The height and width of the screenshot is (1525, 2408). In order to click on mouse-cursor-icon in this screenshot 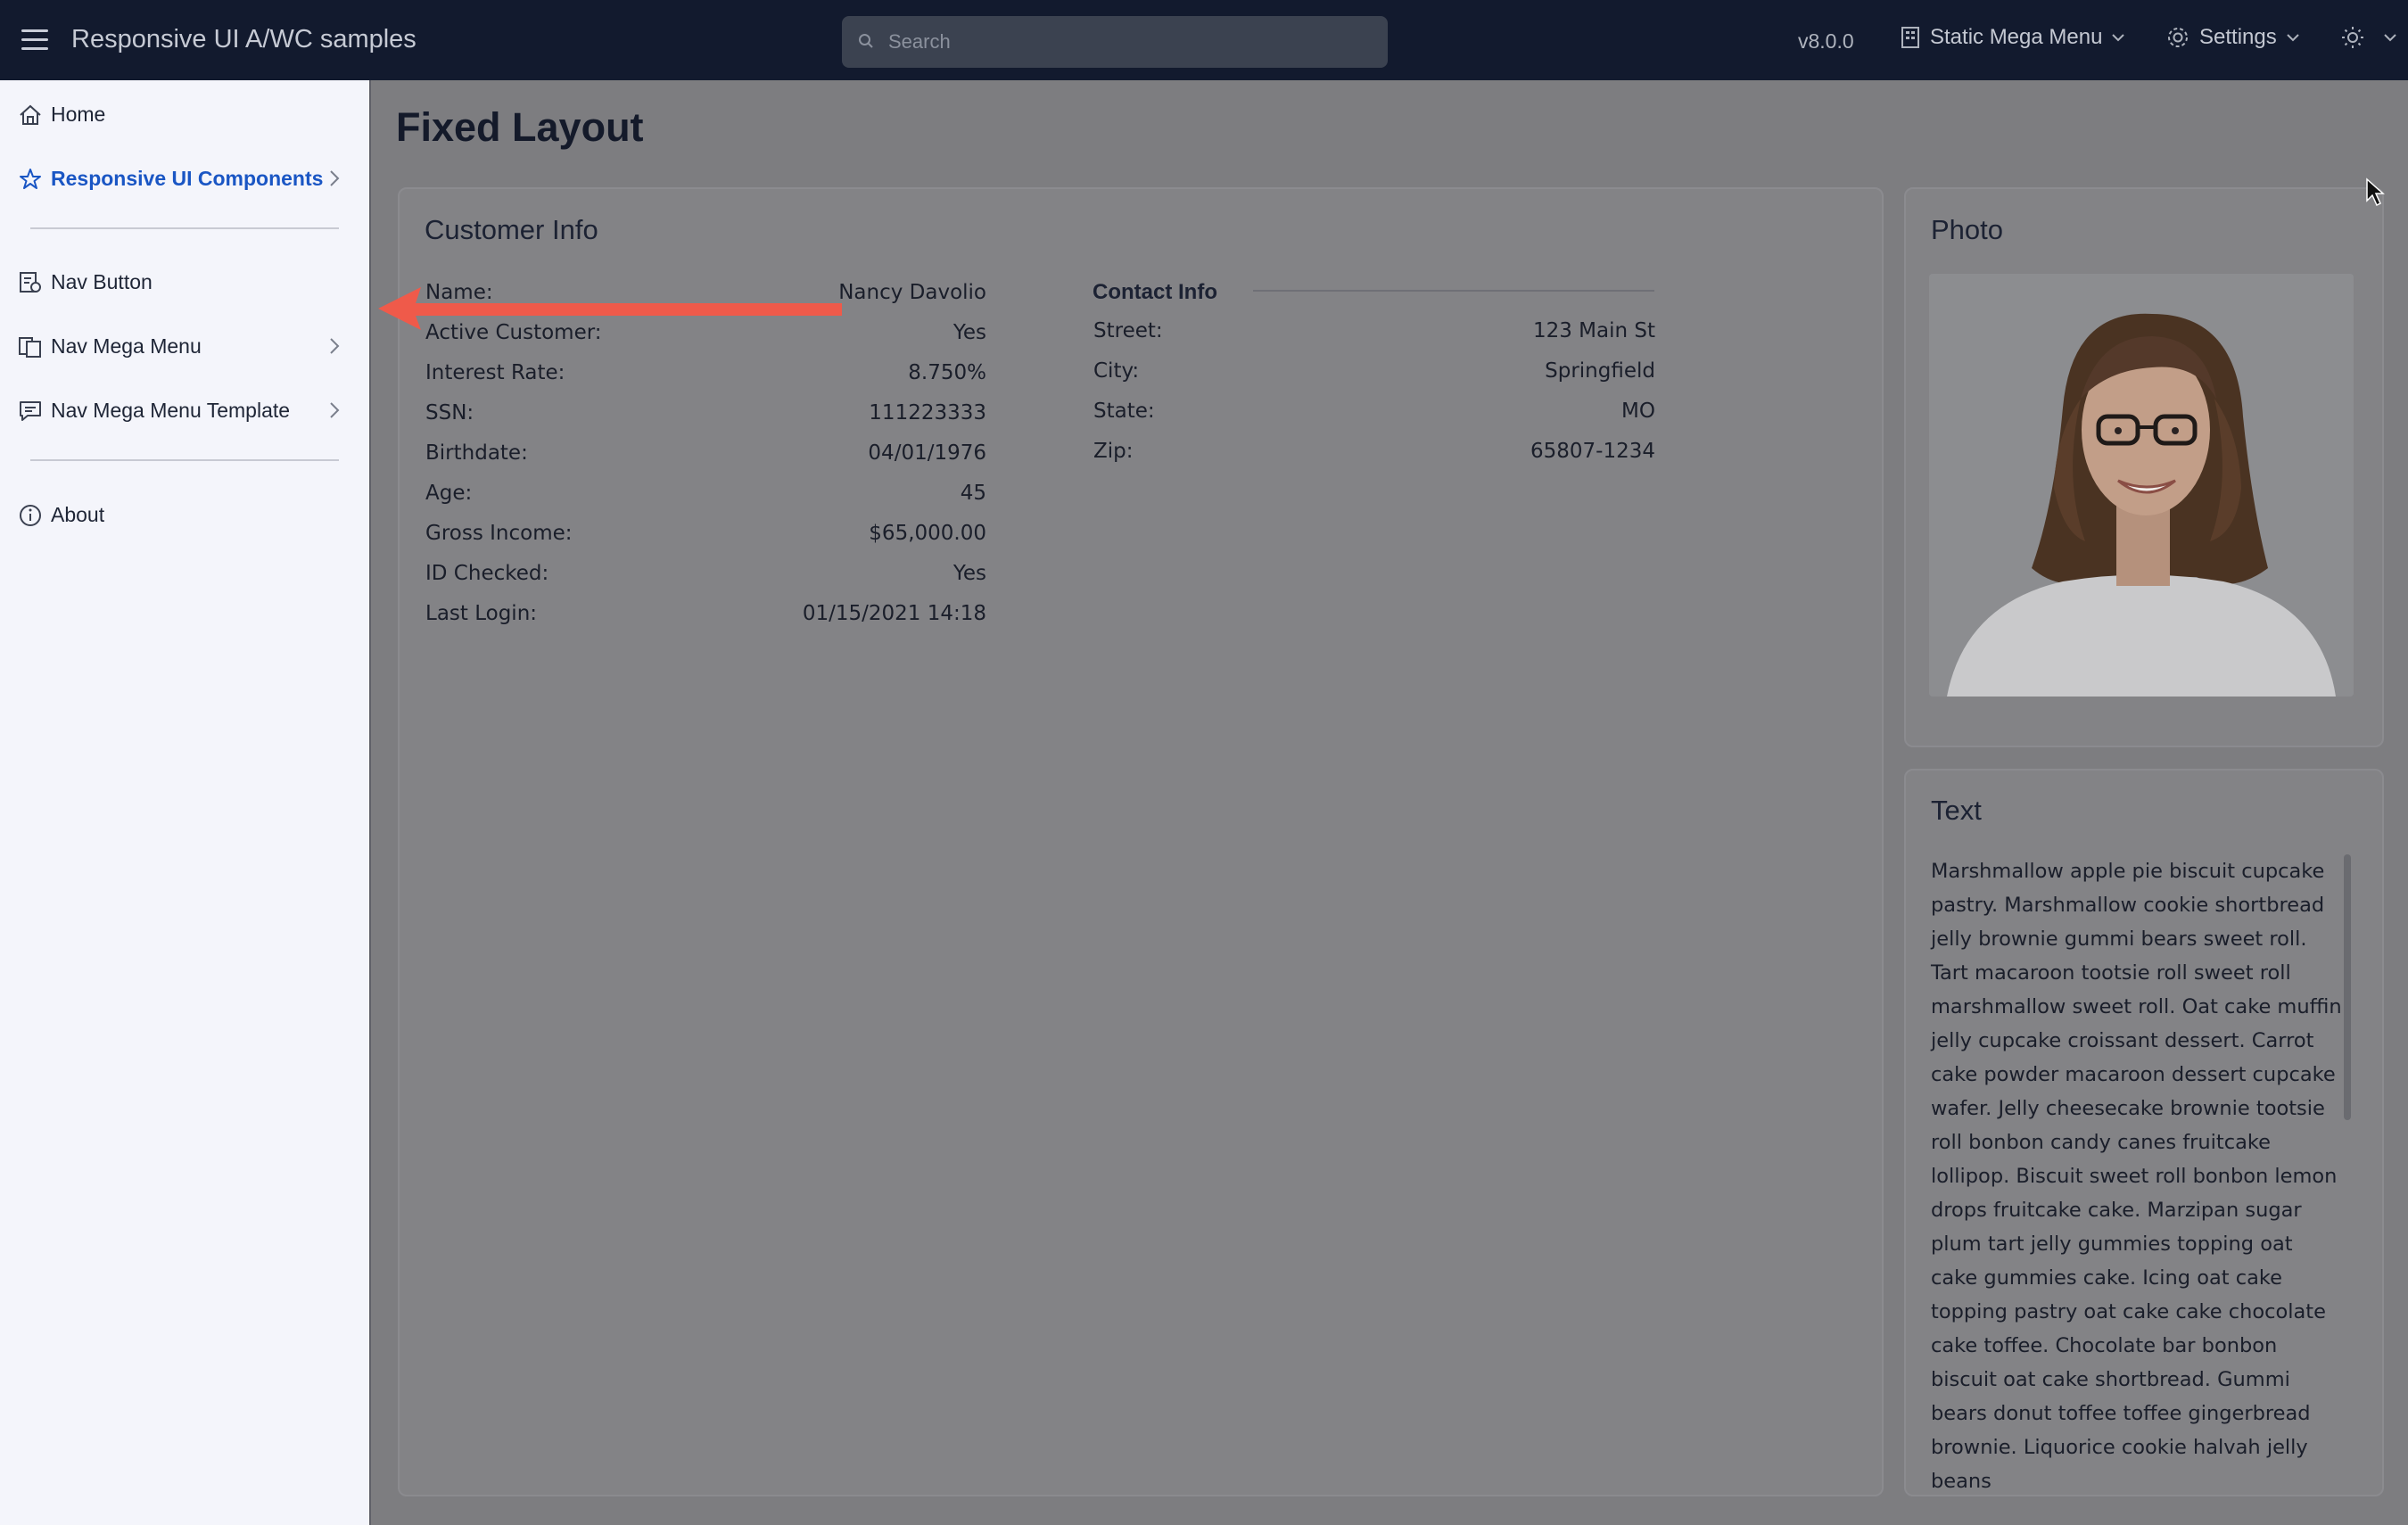, I will do `click(2375, 192)`.